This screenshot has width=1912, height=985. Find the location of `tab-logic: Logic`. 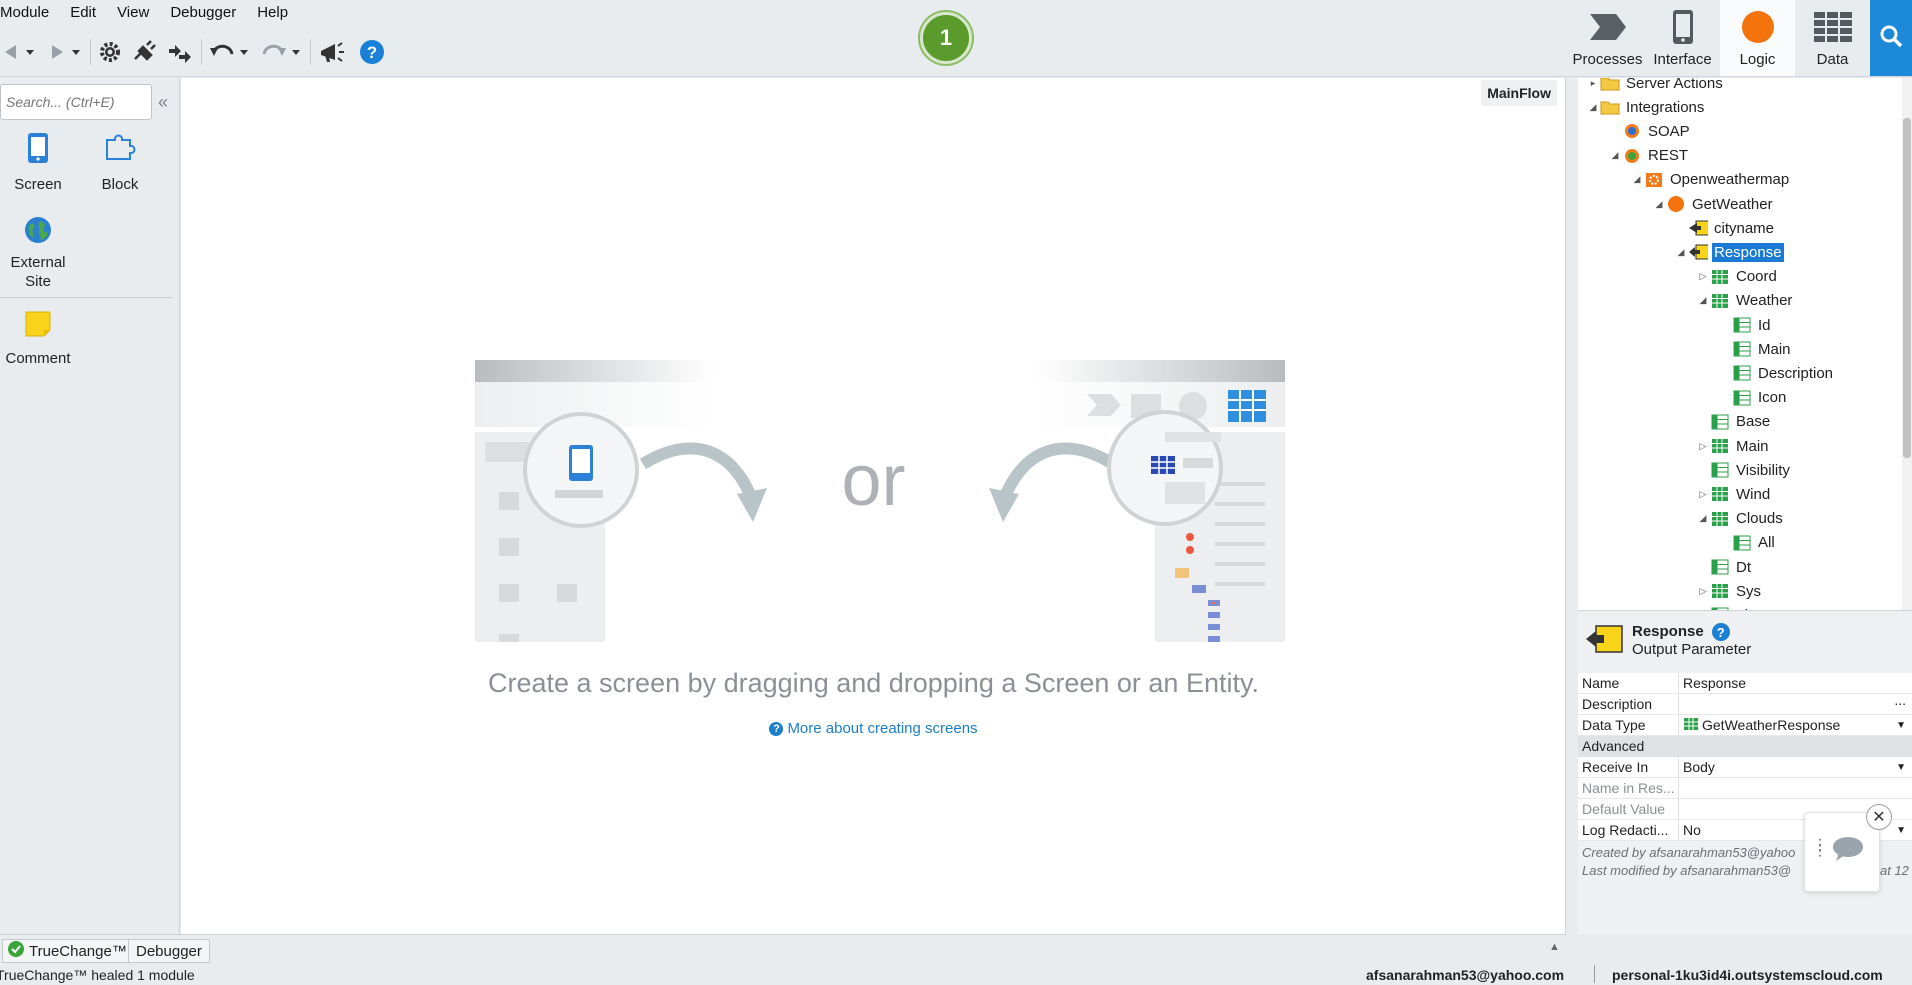

tab-logic: Logic is located at coordinates (1757, 38).